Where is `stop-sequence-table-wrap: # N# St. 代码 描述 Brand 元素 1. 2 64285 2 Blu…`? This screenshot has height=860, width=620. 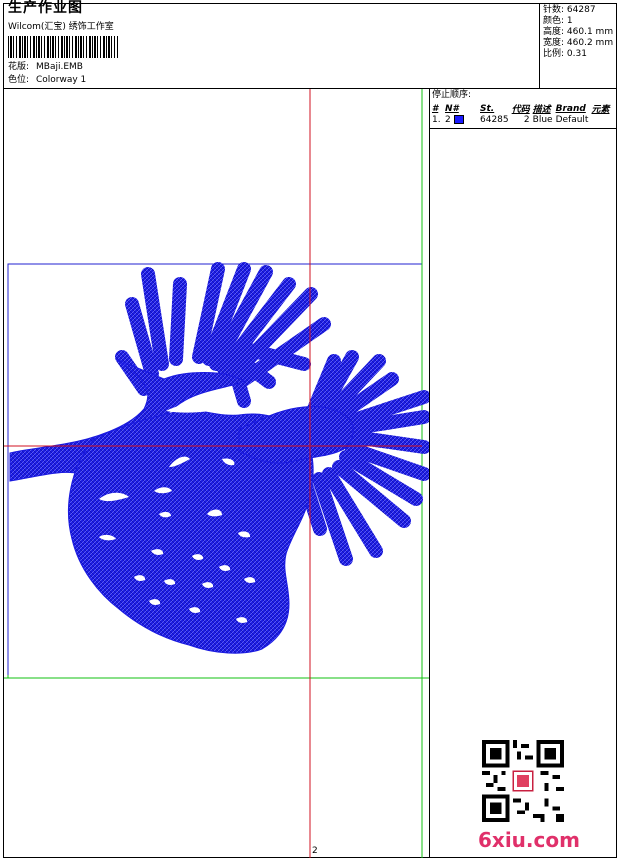 stop-sequence-table-wrap: # N# St. 代码 描述 Brand 元素 1. 2 64285 2 Blu… is located at coordinates (522, 114).